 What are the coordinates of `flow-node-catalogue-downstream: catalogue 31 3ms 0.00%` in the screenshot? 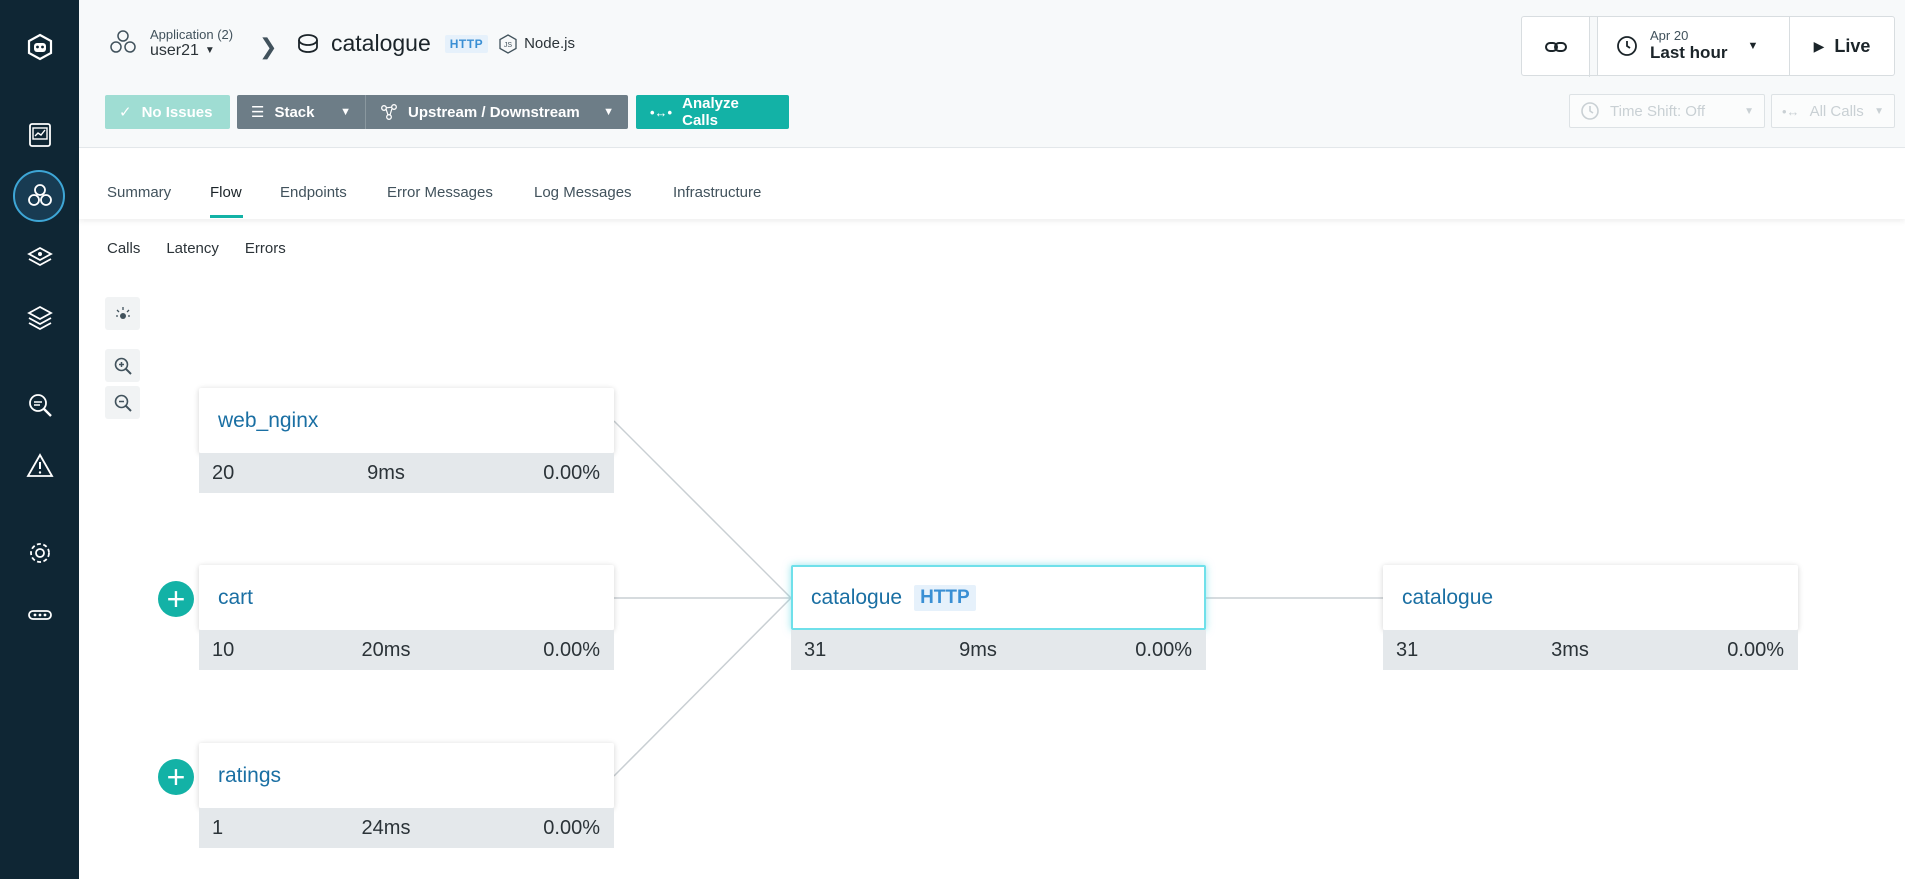 It's located at (1590, 617).